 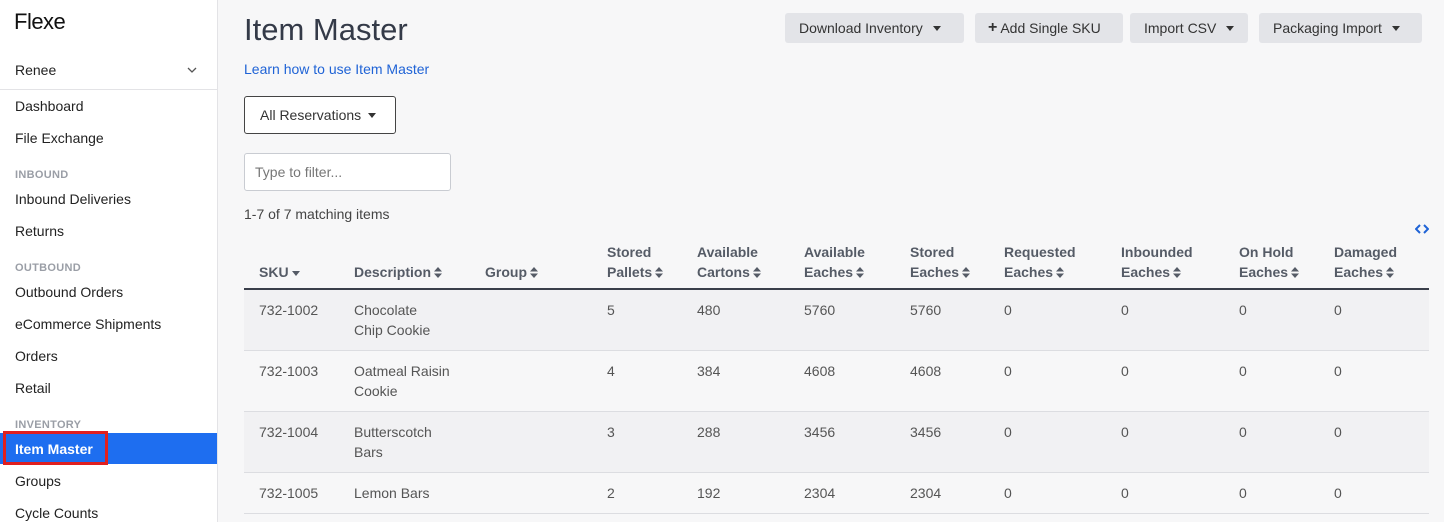 What do you see at coordinates (1189, 28) in the screenshot?
I see `import-csv-button: Import CSV` at bounding box center [1189, 28].